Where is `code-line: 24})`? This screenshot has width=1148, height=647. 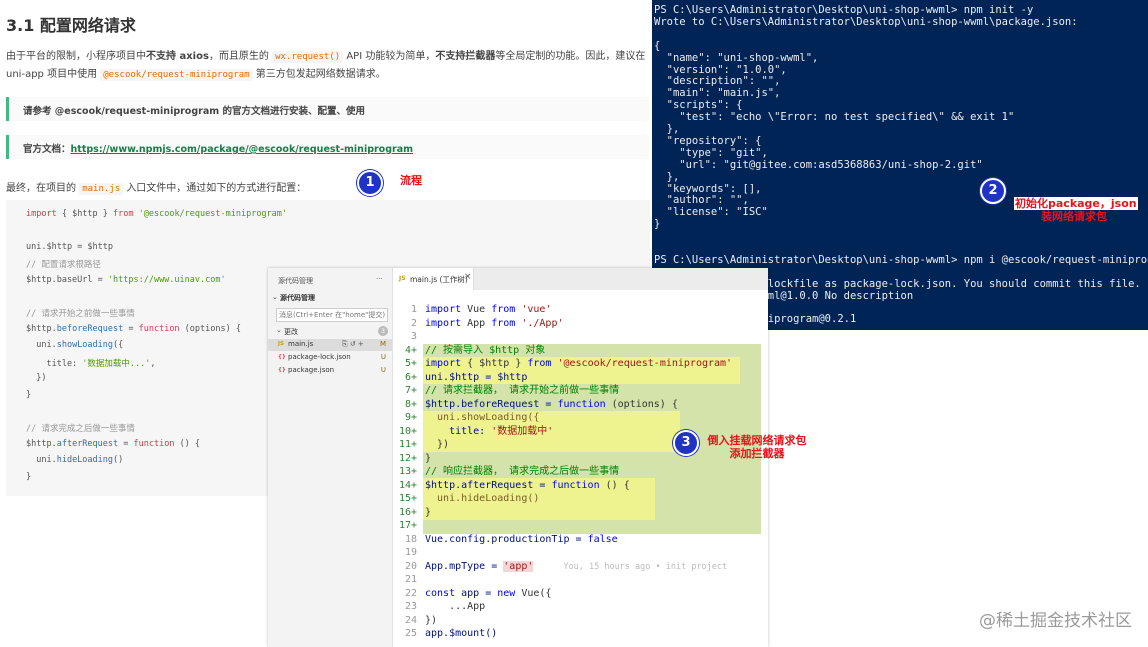 code-line: 24}) is located at coordinates (421, 620).